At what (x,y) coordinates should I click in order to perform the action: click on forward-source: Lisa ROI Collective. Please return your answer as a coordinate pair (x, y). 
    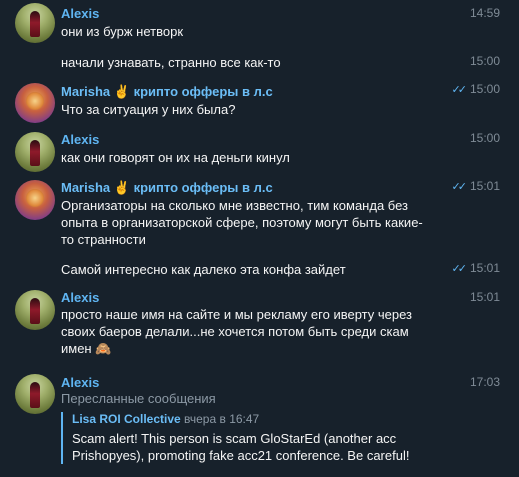
    Looking at the image, I should click on (126, 419).